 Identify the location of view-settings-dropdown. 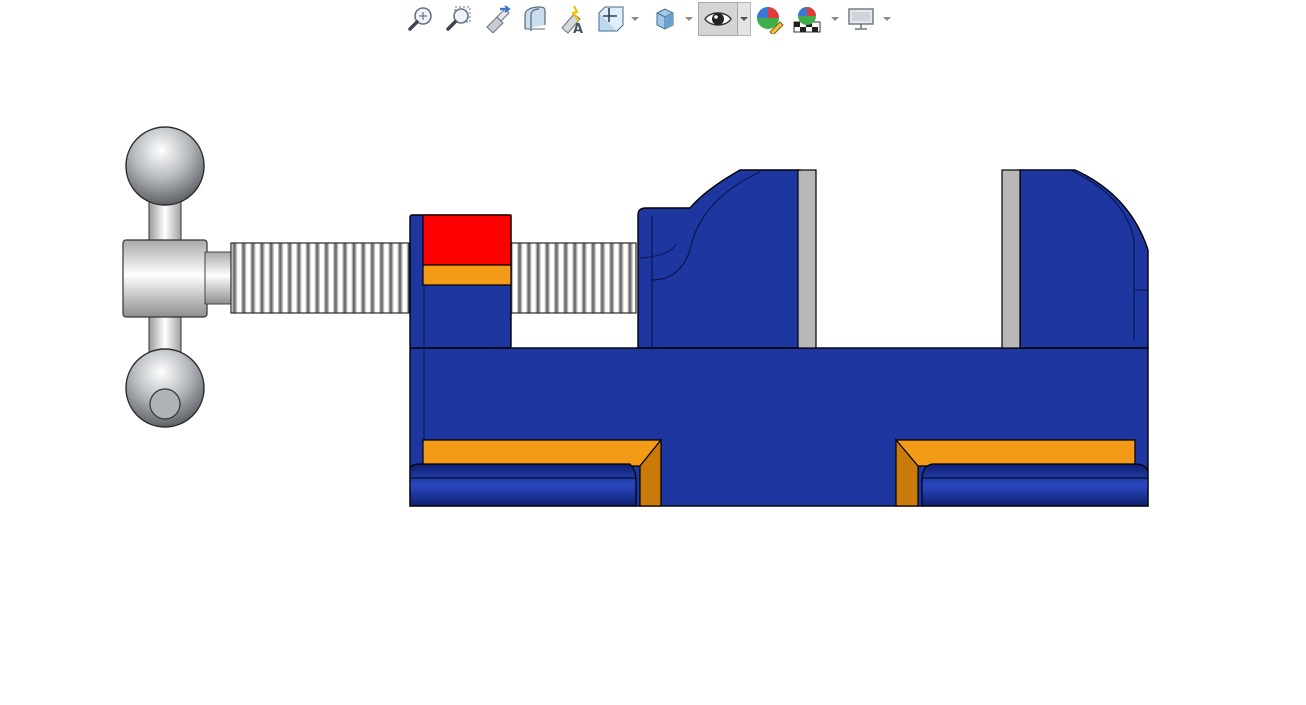
(887, 19).